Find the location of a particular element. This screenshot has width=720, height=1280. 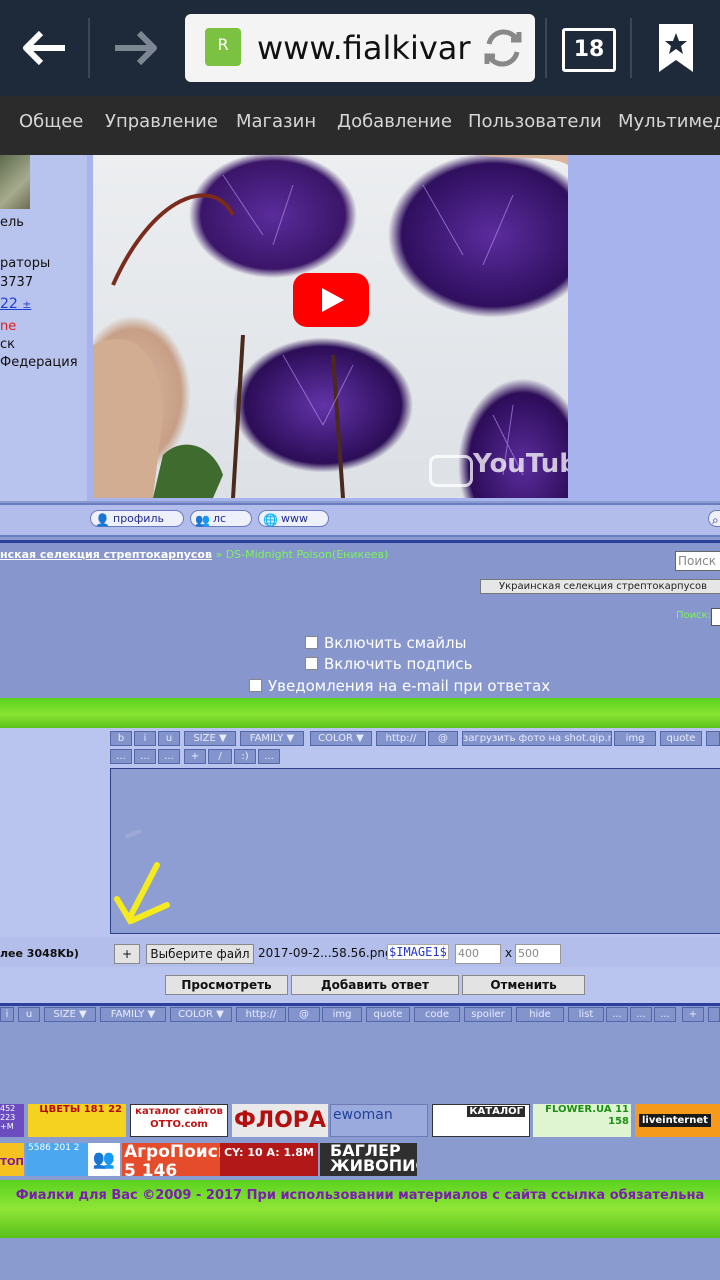

message-textarea is located at coordinates (415, 851).